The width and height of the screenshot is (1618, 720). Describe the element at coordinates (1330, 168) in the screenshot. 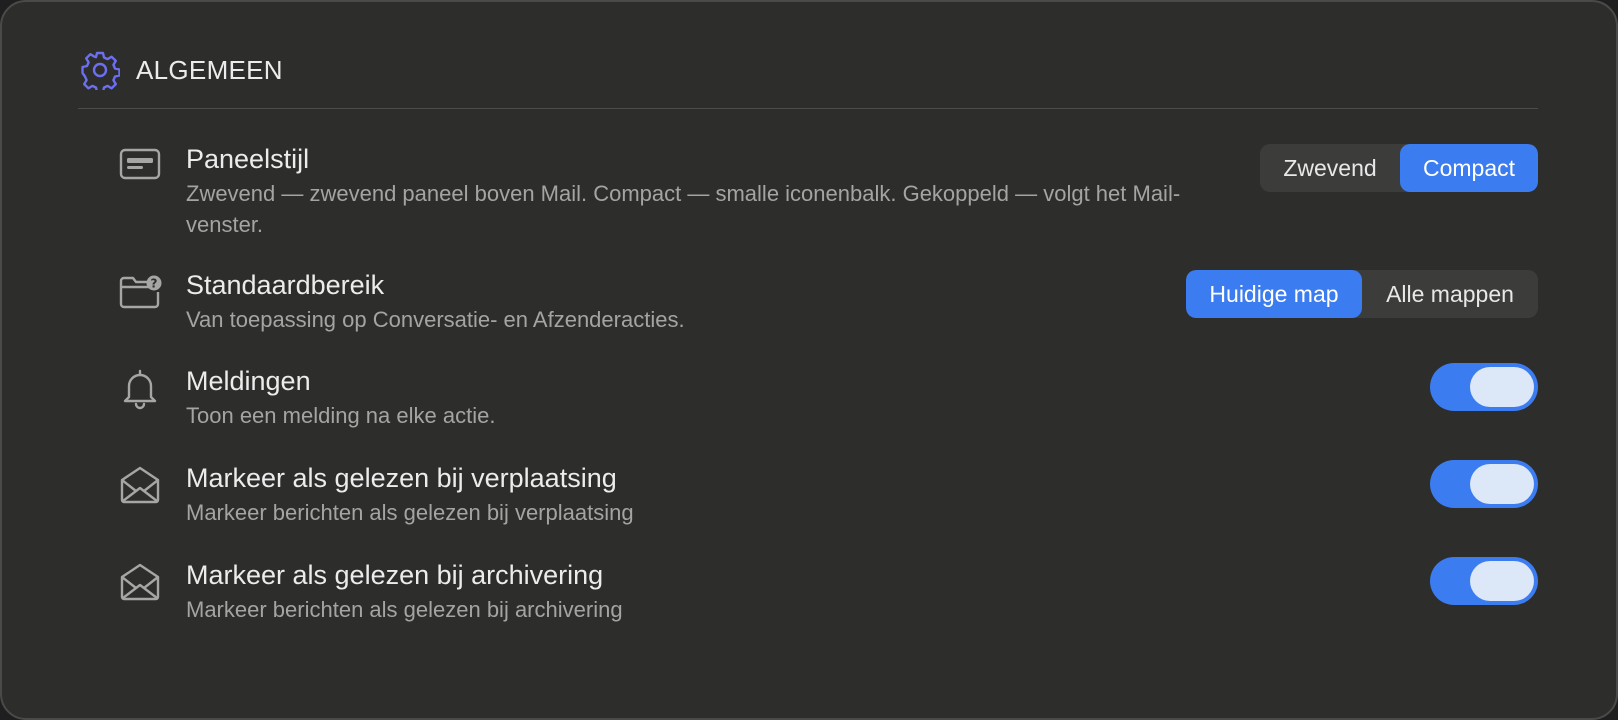

I see `option-zwevend: Zwevend` at that location.